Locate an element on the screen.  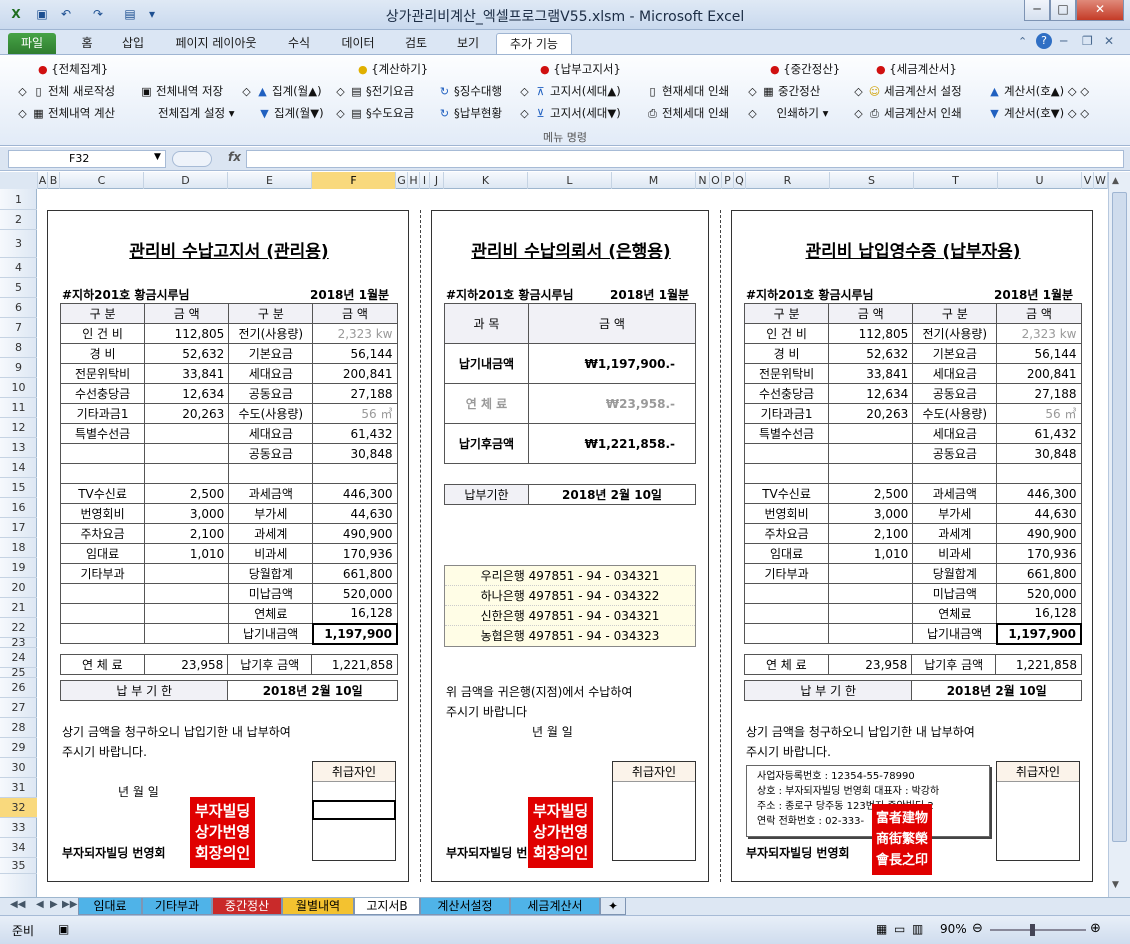
column-header: F is located at coordinates (354, 180).